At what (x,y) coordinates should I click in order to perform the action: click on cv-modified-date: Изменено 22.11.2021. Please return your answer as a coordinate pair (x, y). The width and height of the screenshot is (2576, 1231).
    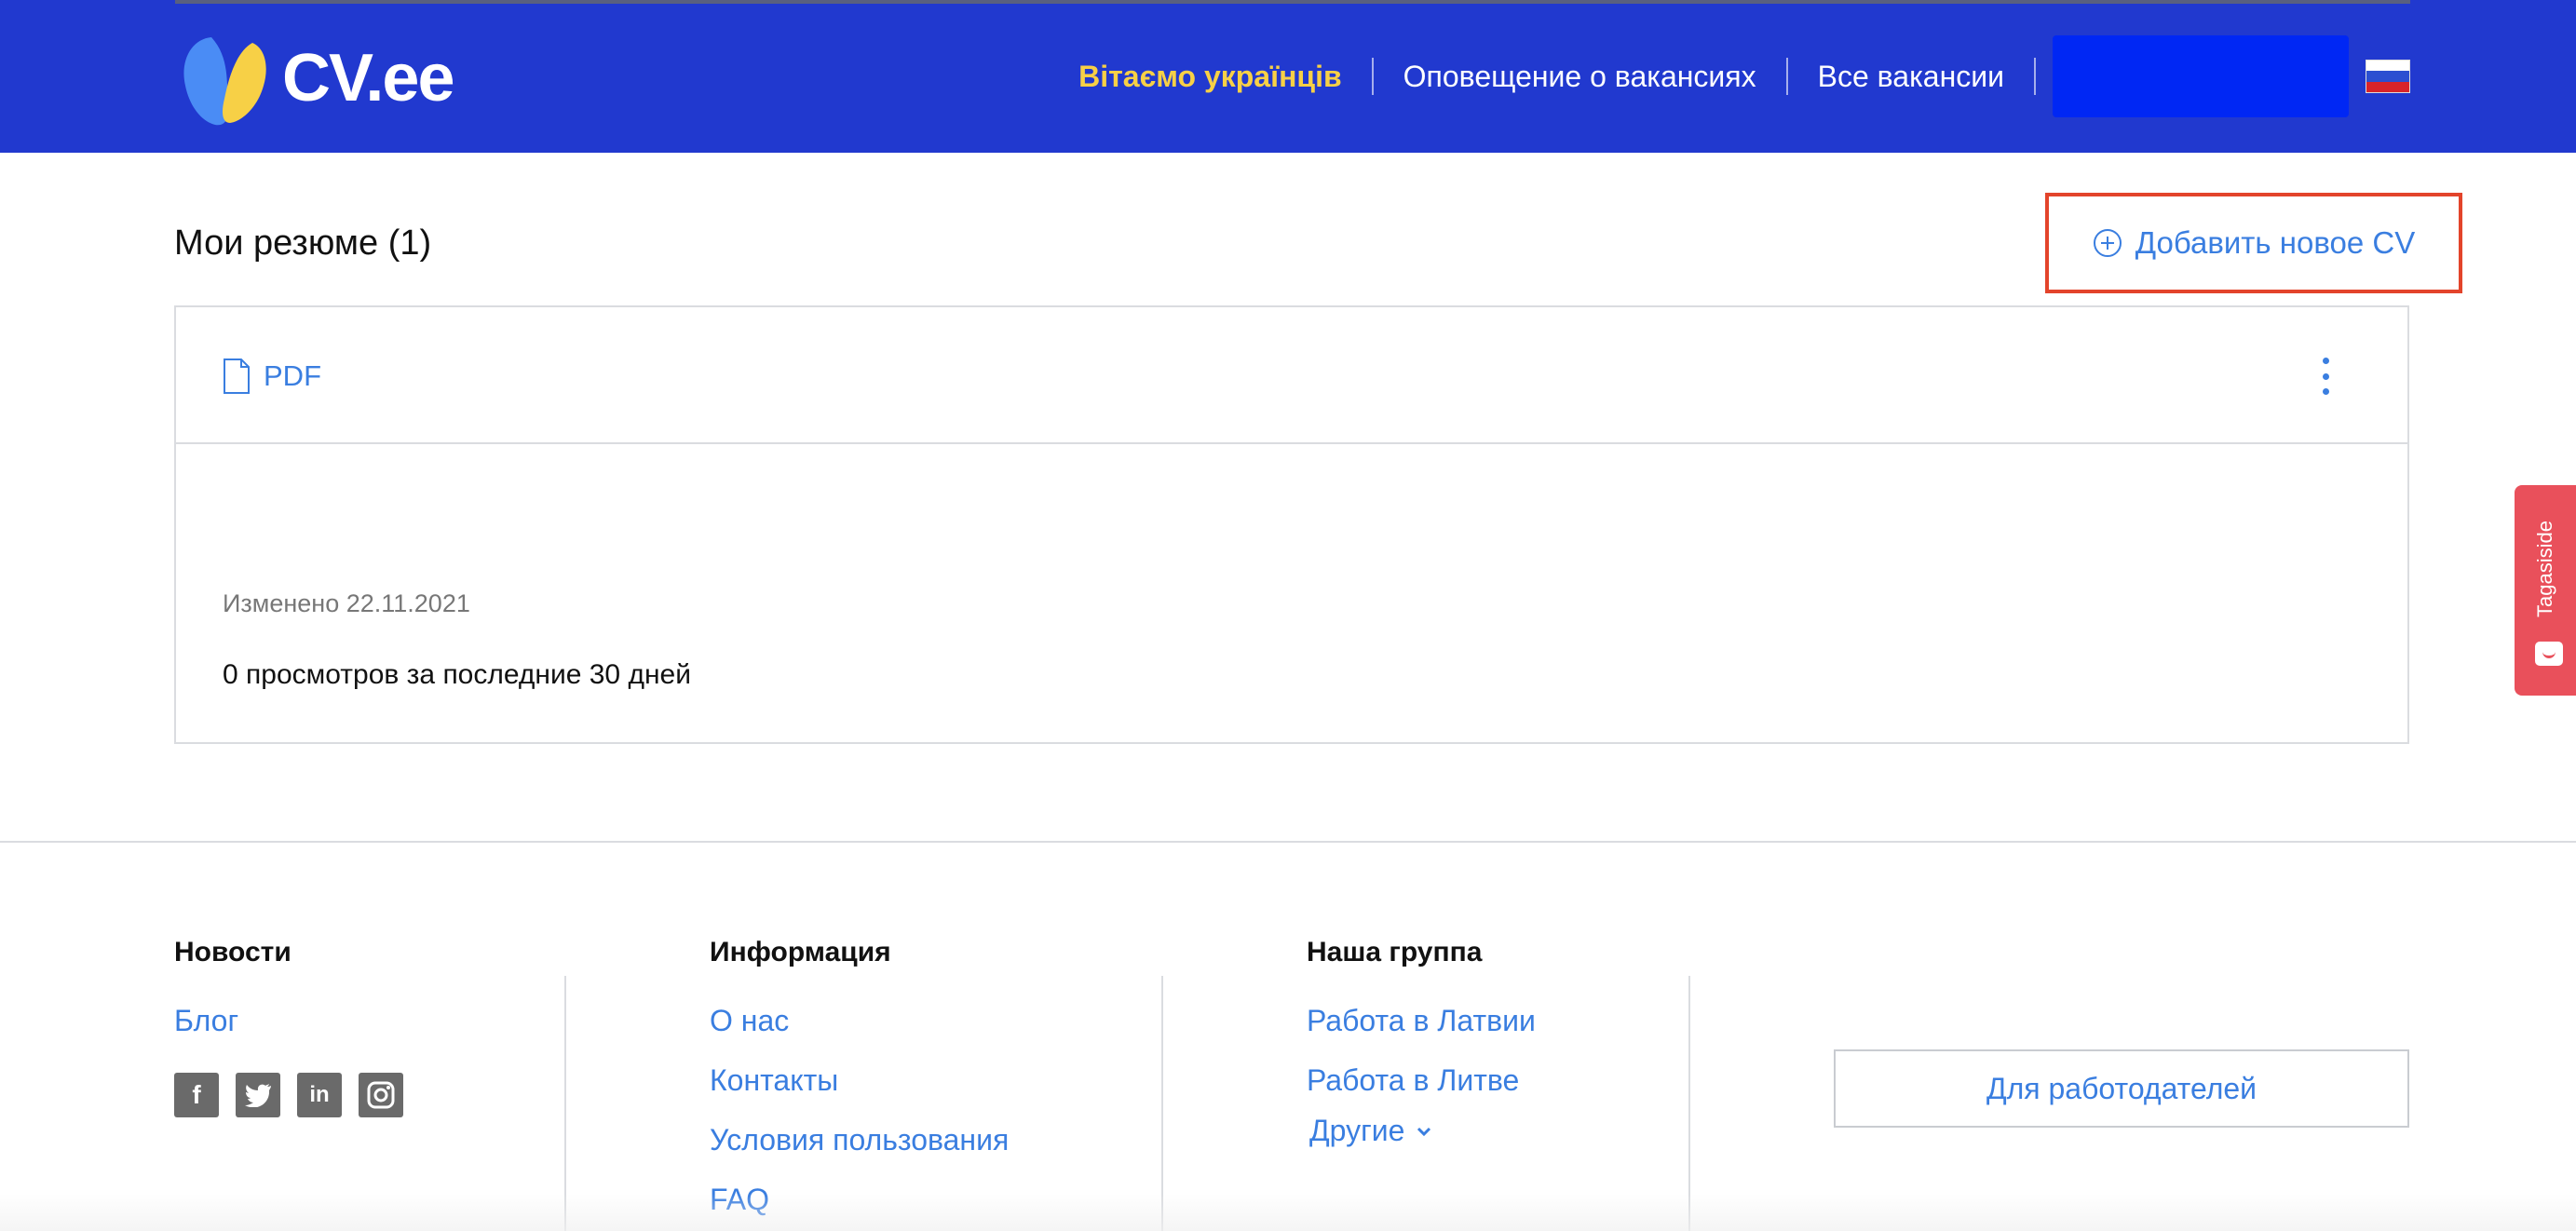
    Looking at the image, I should click on (346, 603).